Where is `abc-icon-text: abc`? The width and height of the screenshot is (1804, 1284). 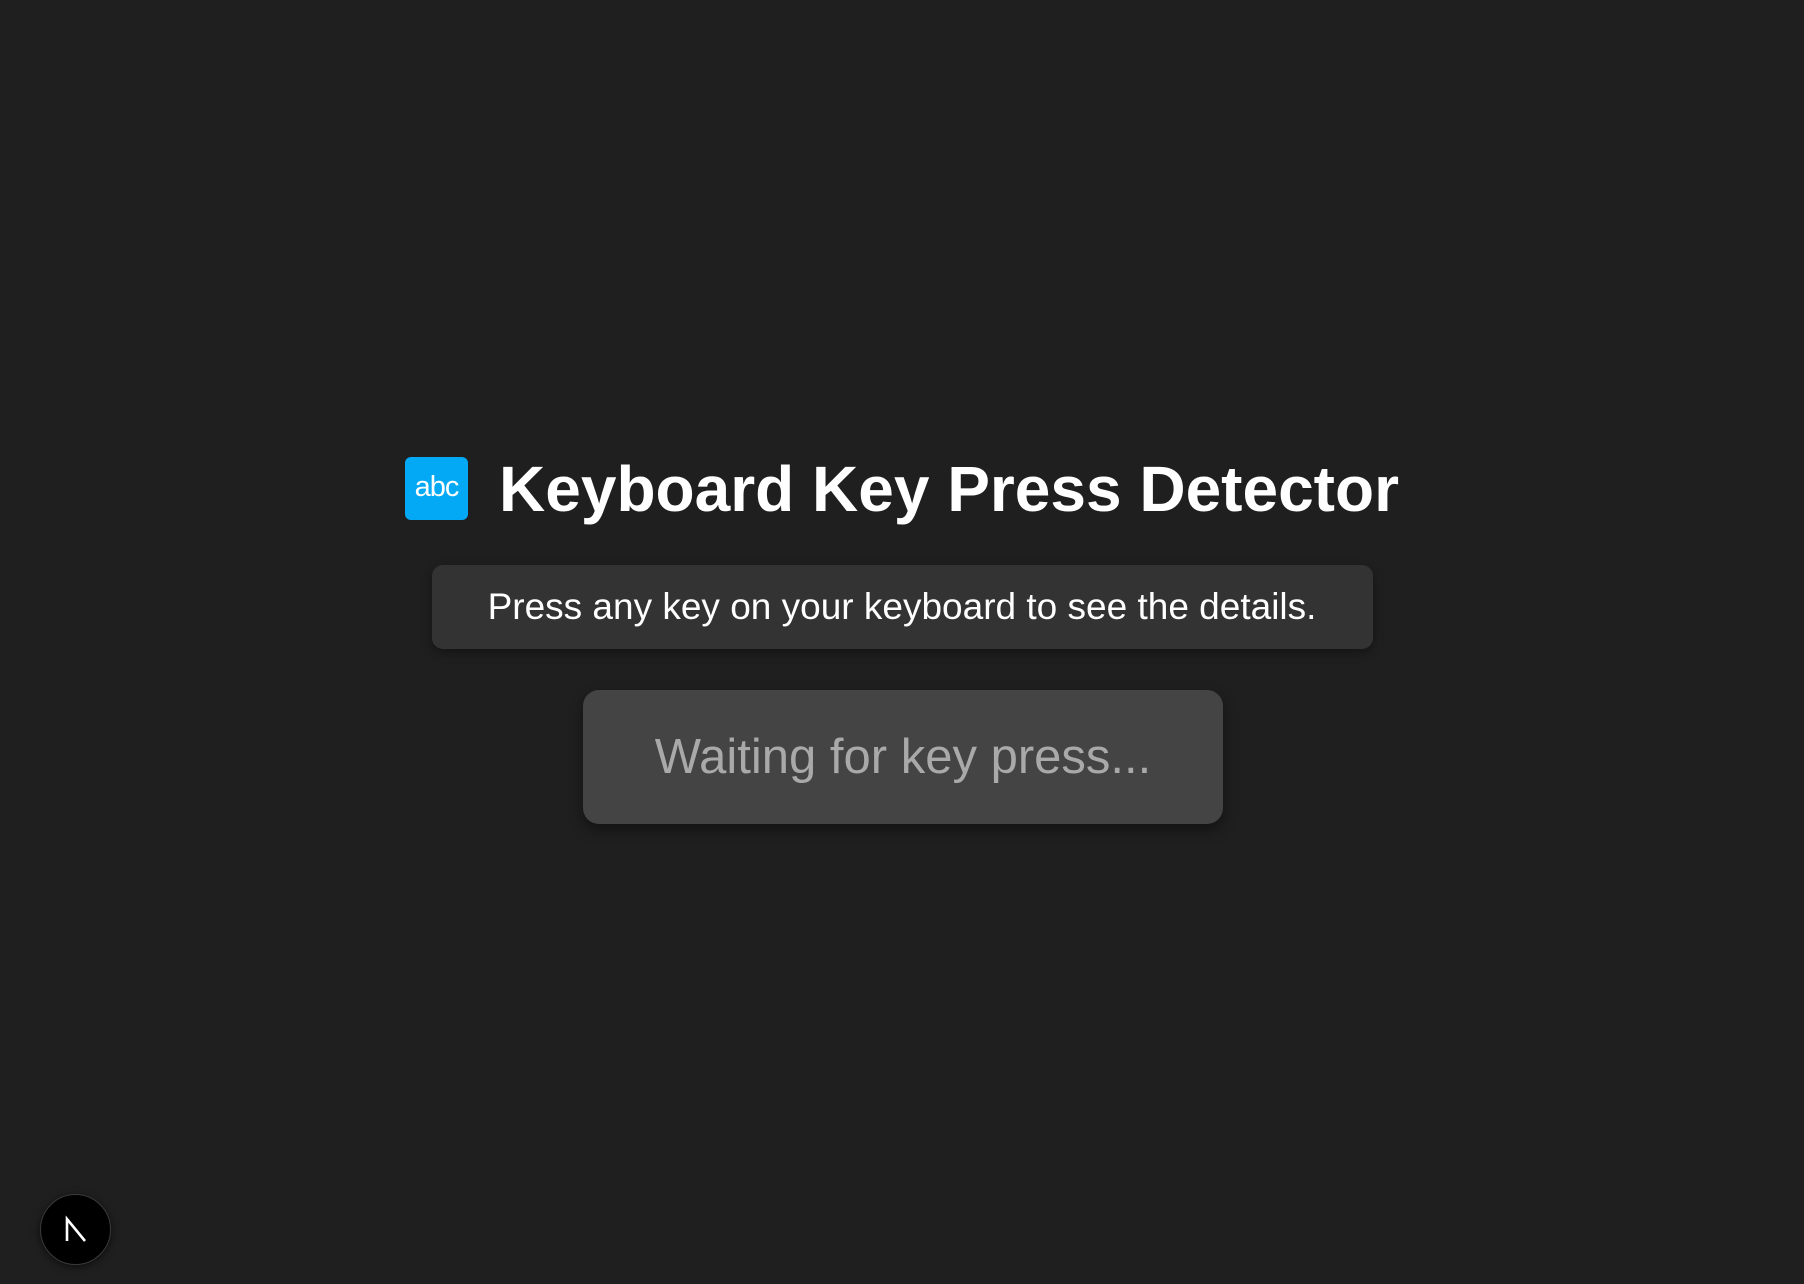
abc-icon-text: abc is located at coordinates (437, 487).